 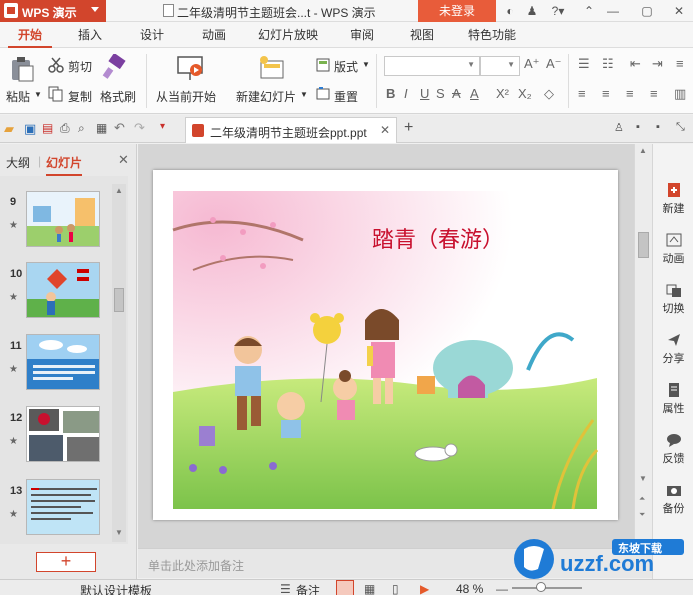 I want to click on shirt-icon: ♟, so click(x=532, y=11).